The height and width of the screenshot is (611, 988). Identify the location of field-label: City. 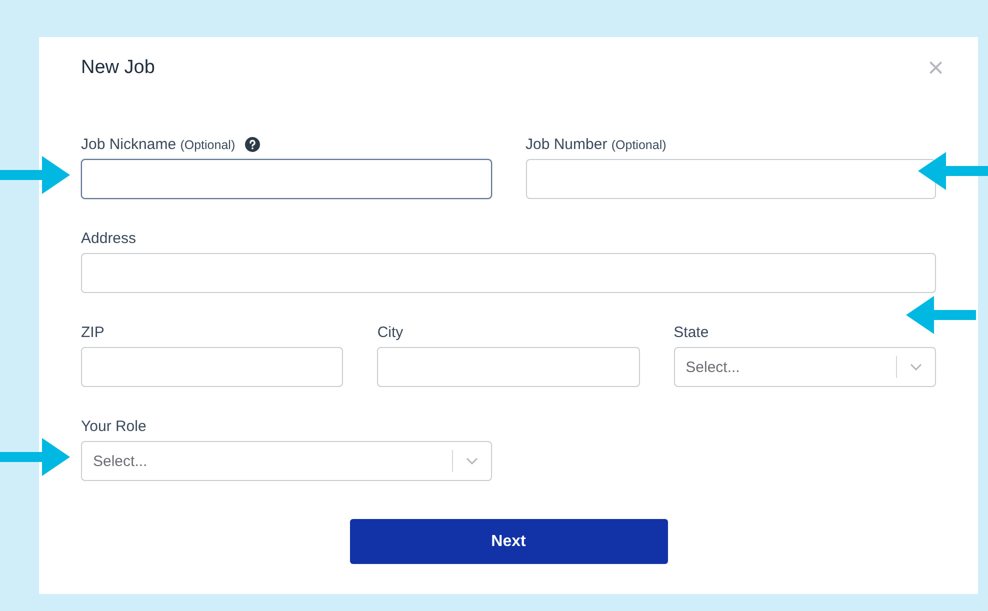
(390, 332).